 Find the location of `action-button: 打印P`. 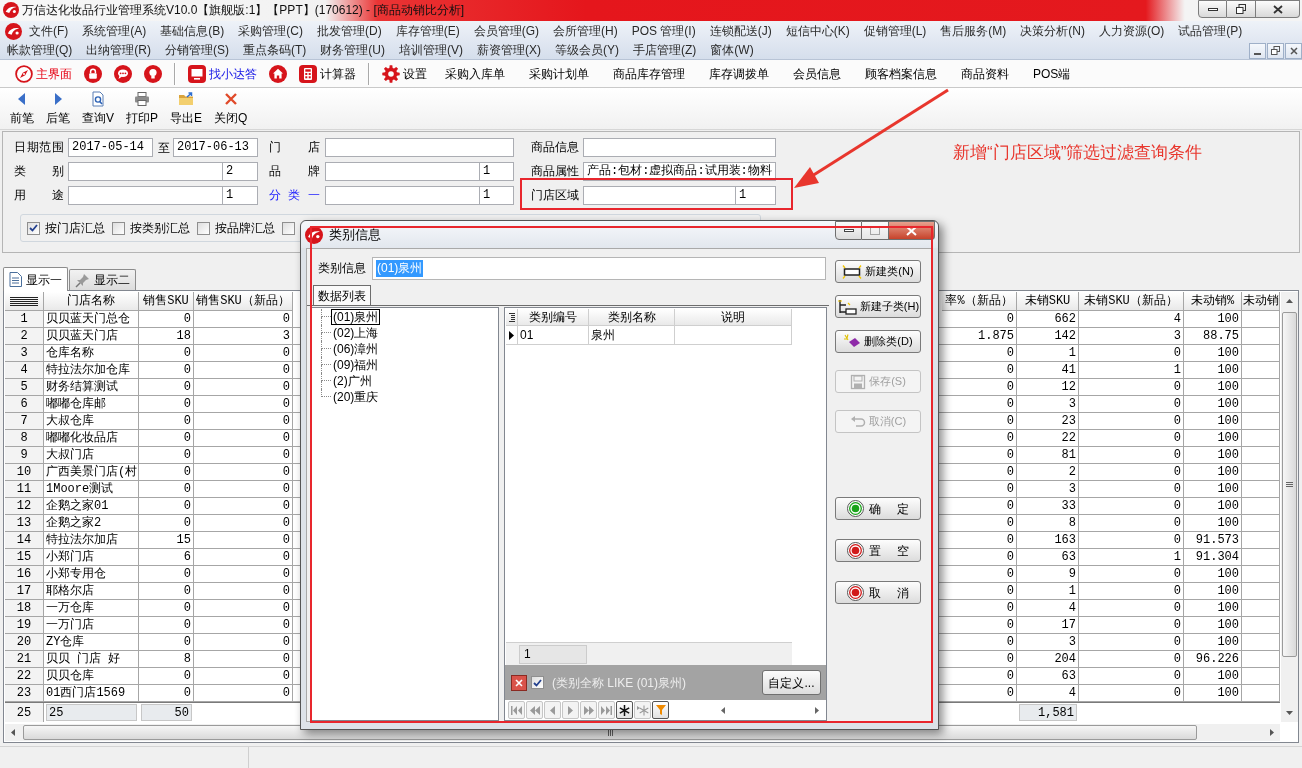

action-button: 打印P is located at coordinates (142, 108).